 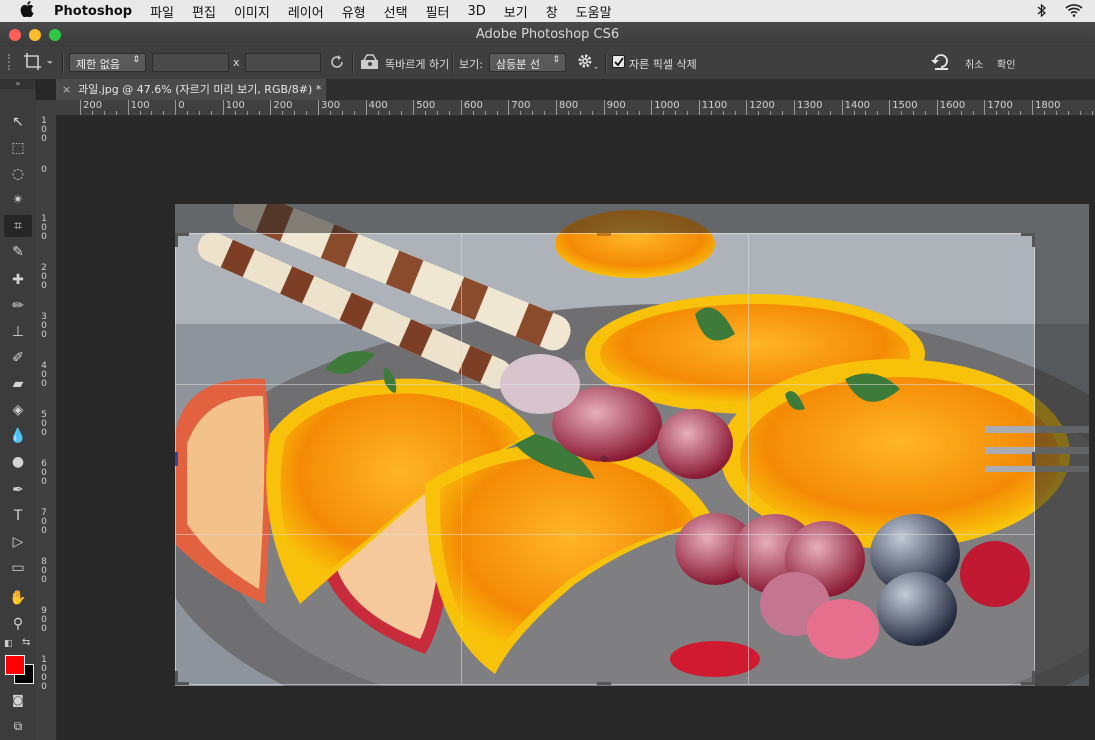 I want to click on type-tool-icon: T, so click(x=18, y=516).